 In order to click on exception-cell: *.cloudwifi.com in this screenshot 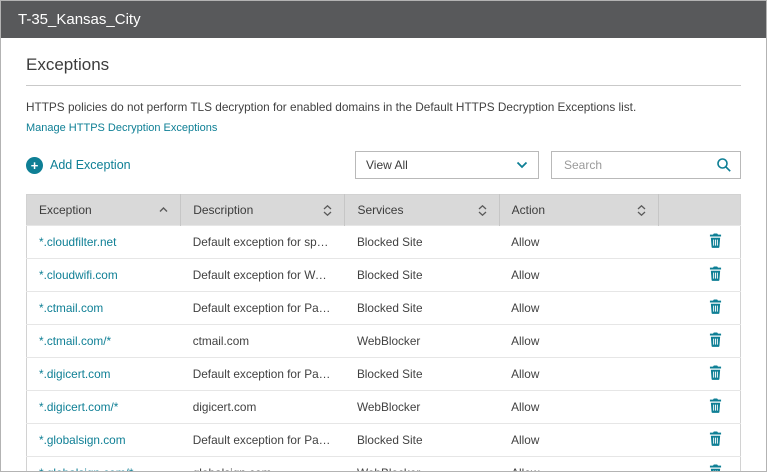, I will do `click(103, 275)`.